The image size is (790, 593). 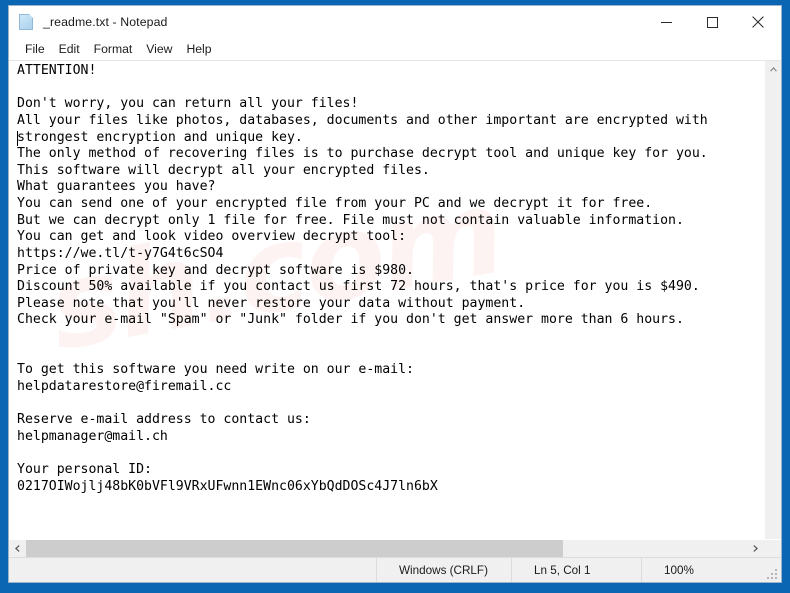 What do you see at coordinates (35, 49) in the screenshot?
I see `menu-item-file: File` at bounding box center [35, 49].